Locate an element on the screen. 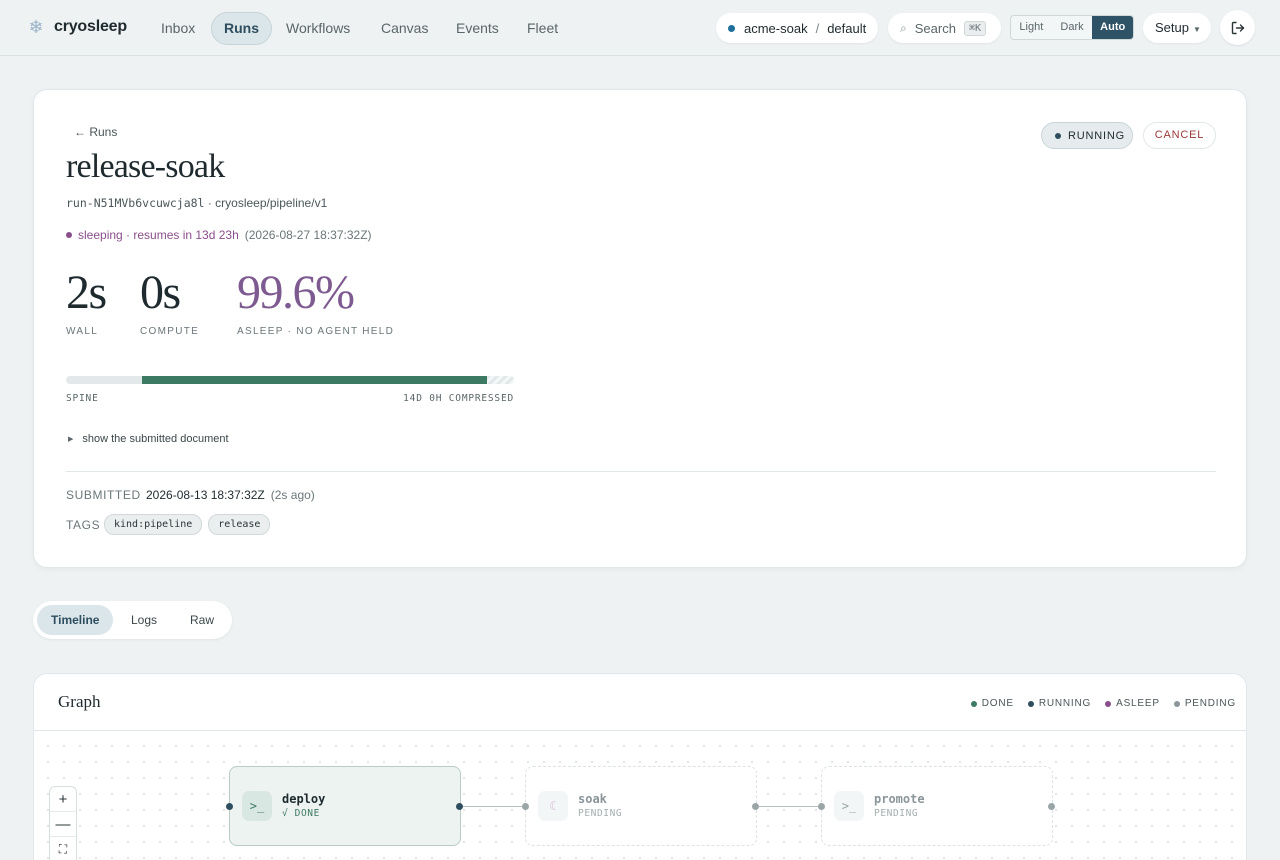 The width and height of the screenshot is (1280, 860). brand: ❄ cryosleep is located at coordinates (76, 27).